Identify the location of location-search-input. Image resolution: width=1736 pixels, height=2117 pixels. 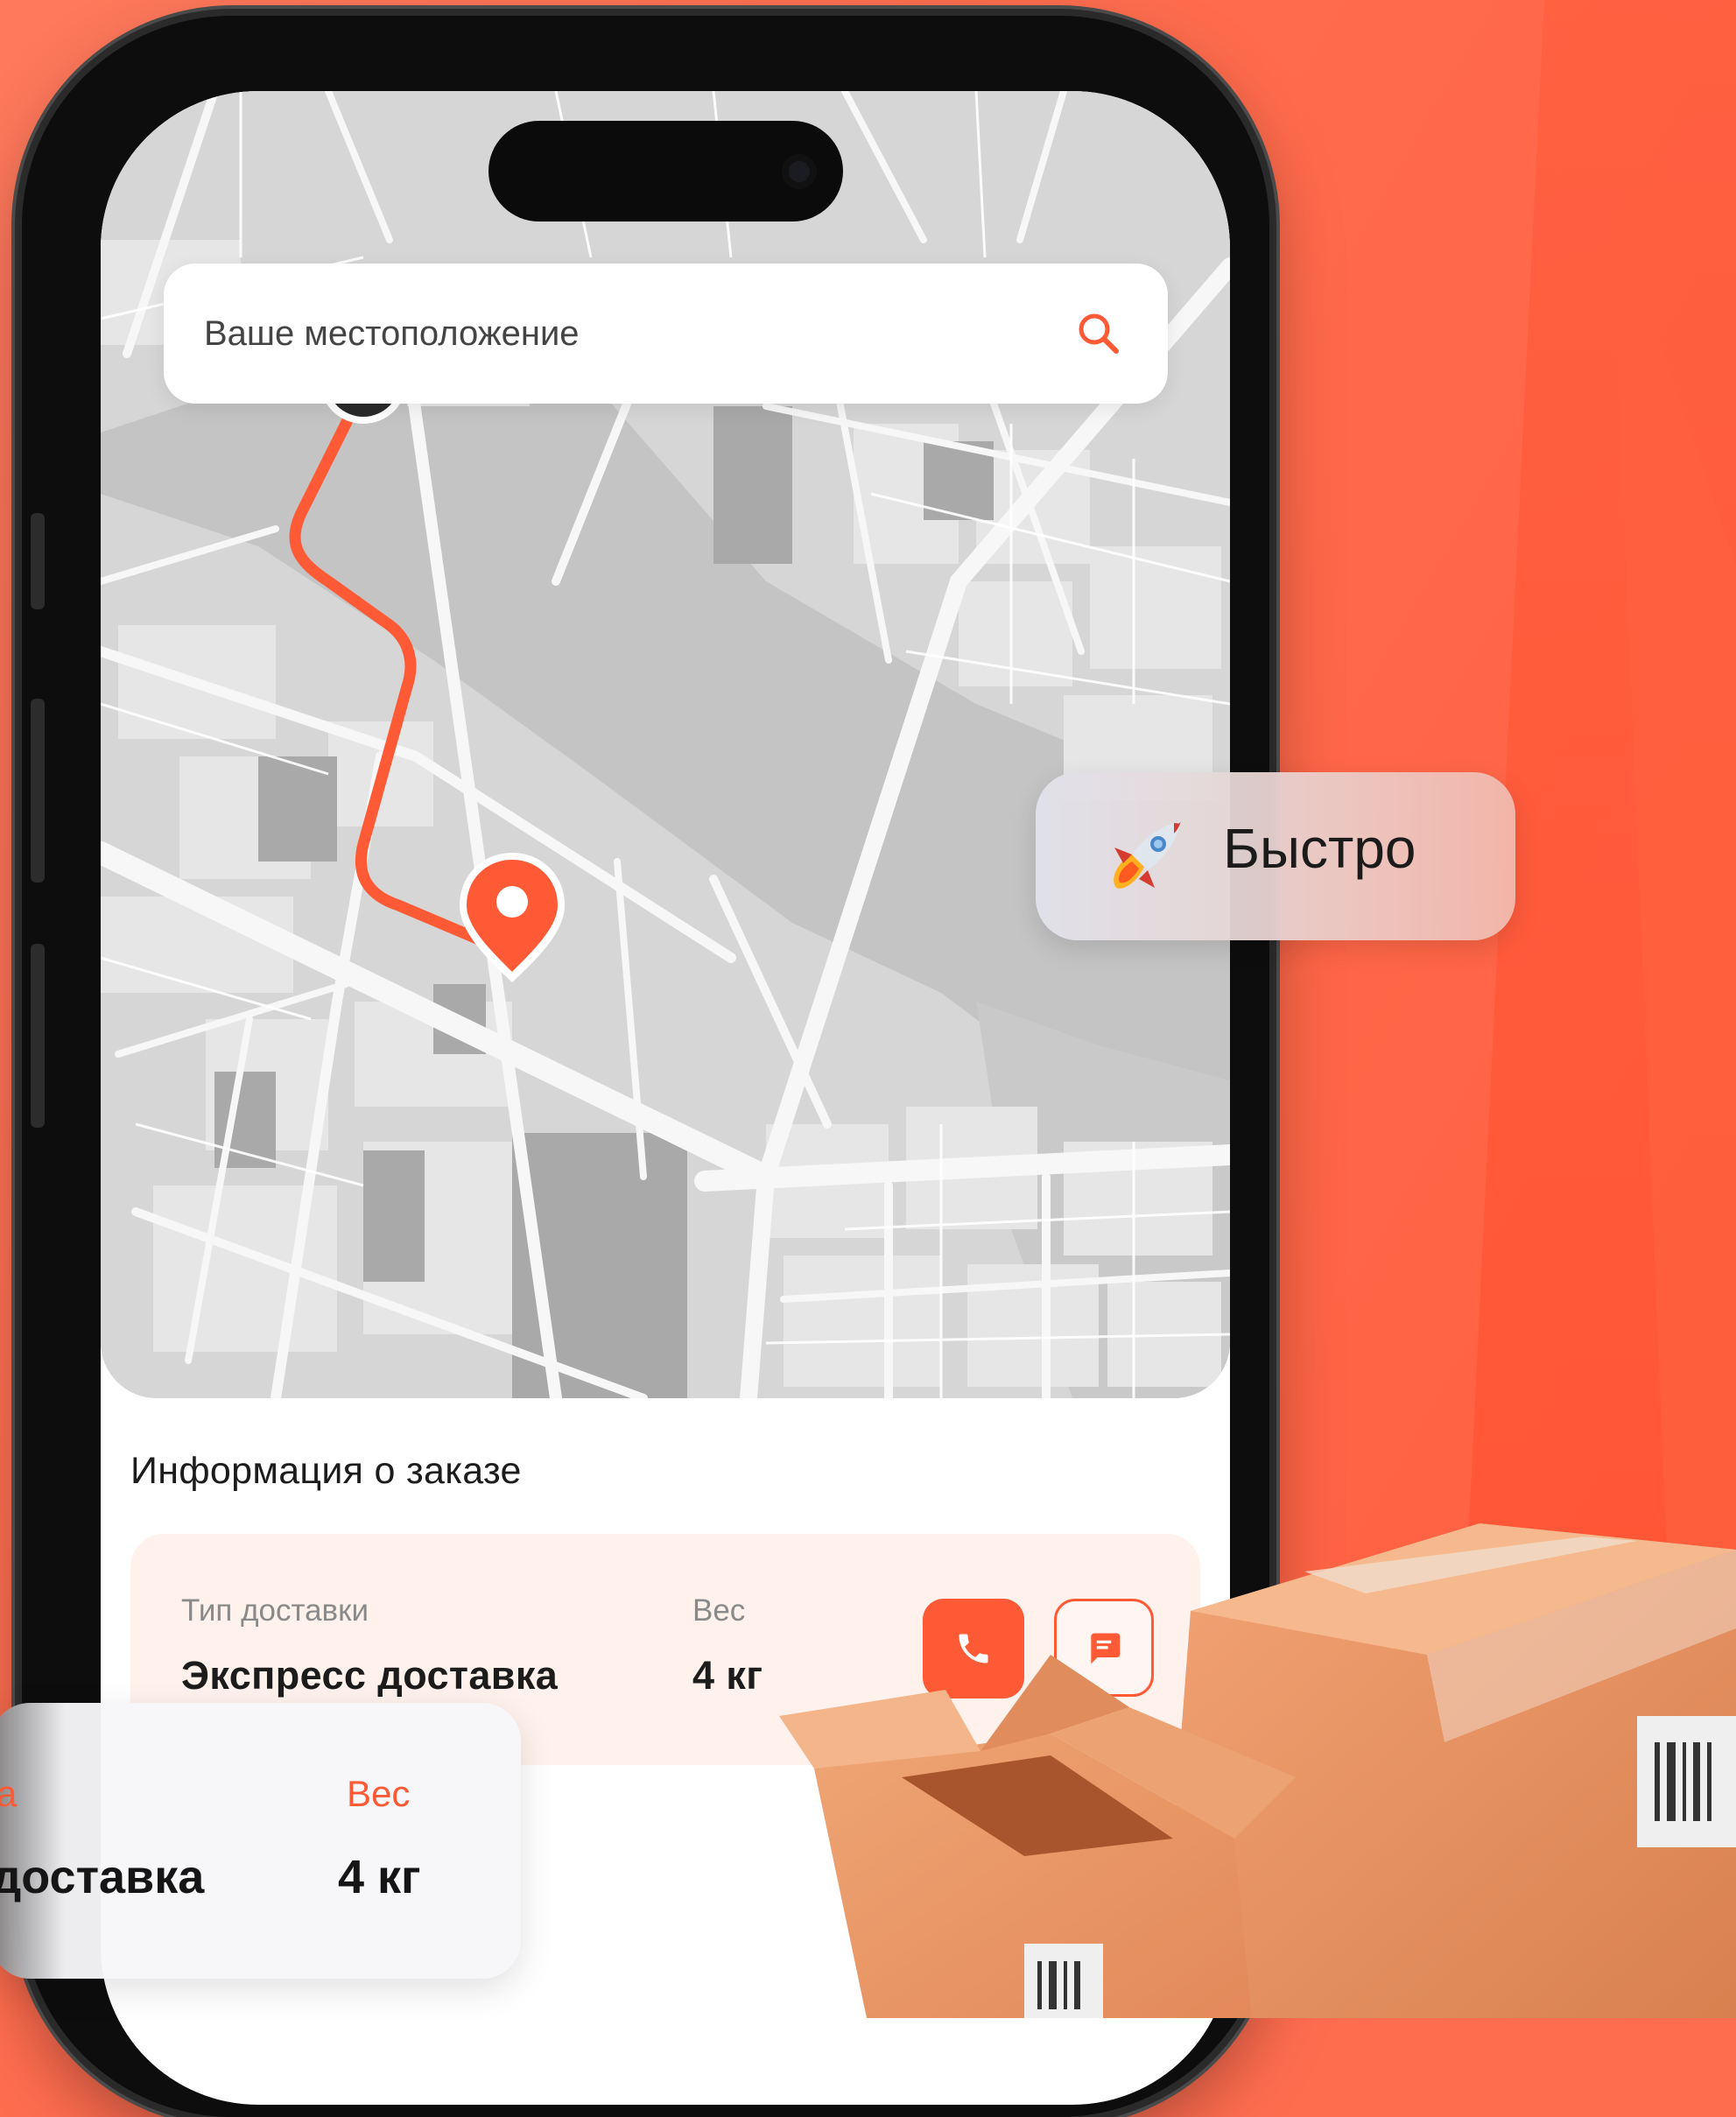
(598, 334).